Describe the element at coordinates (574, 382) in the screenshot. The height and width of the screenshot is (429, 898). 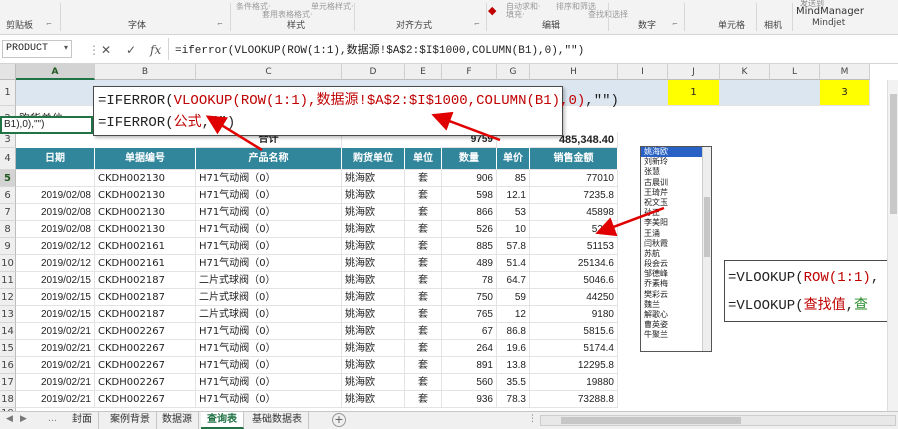
I see `table-cell: 19880` at that location.